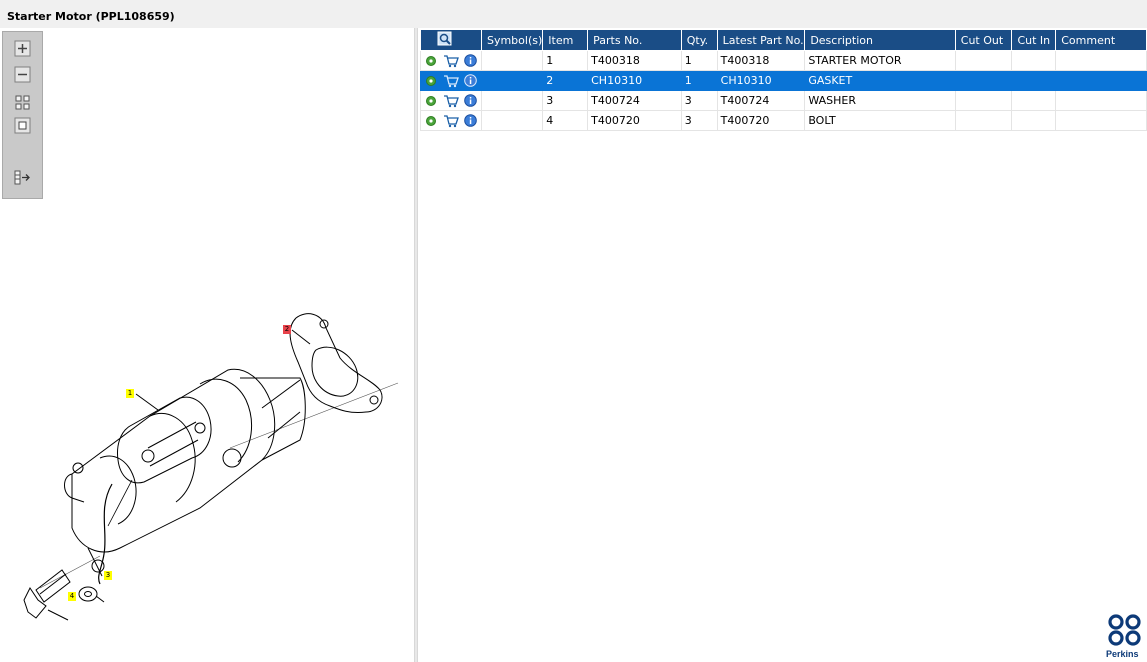 Image resolution: width=1147 pixels, height=662 pixels. Describe the element at coordinates (761, 40) in the screenshot. I see `column-header-latest-part-no: Latest Part No.` at that location.